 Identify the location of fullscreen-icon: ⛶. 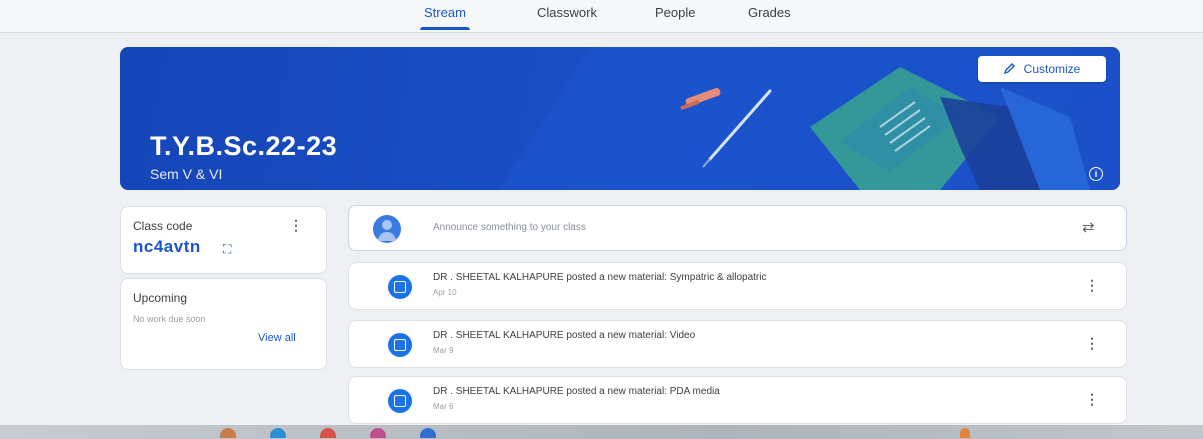
(227, 249).